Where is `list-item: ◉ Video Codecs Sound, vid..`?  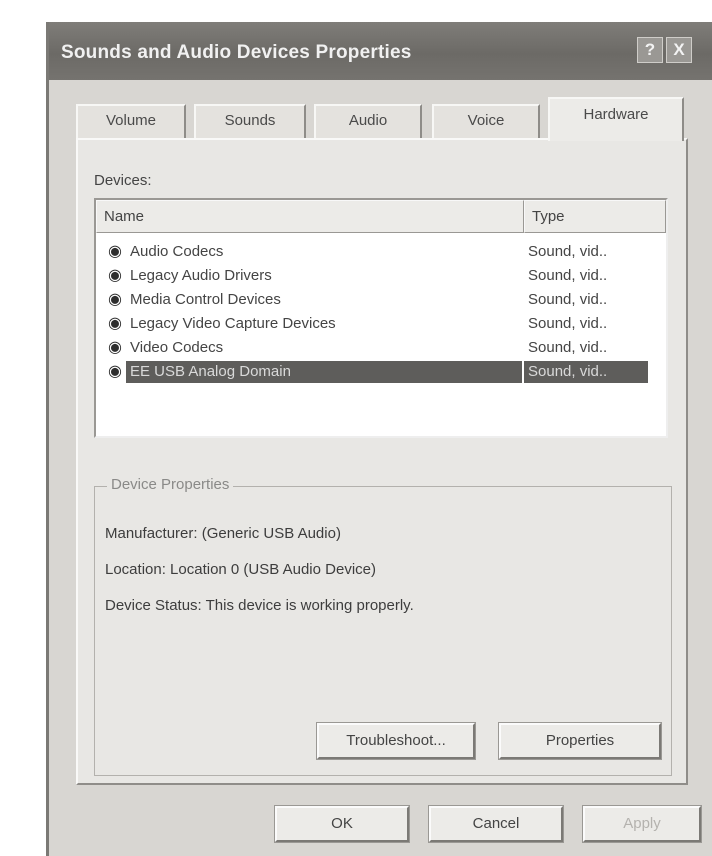
list-item: ◉ Video Codecs Sound, vid.. is located at coordinates (381, 348).